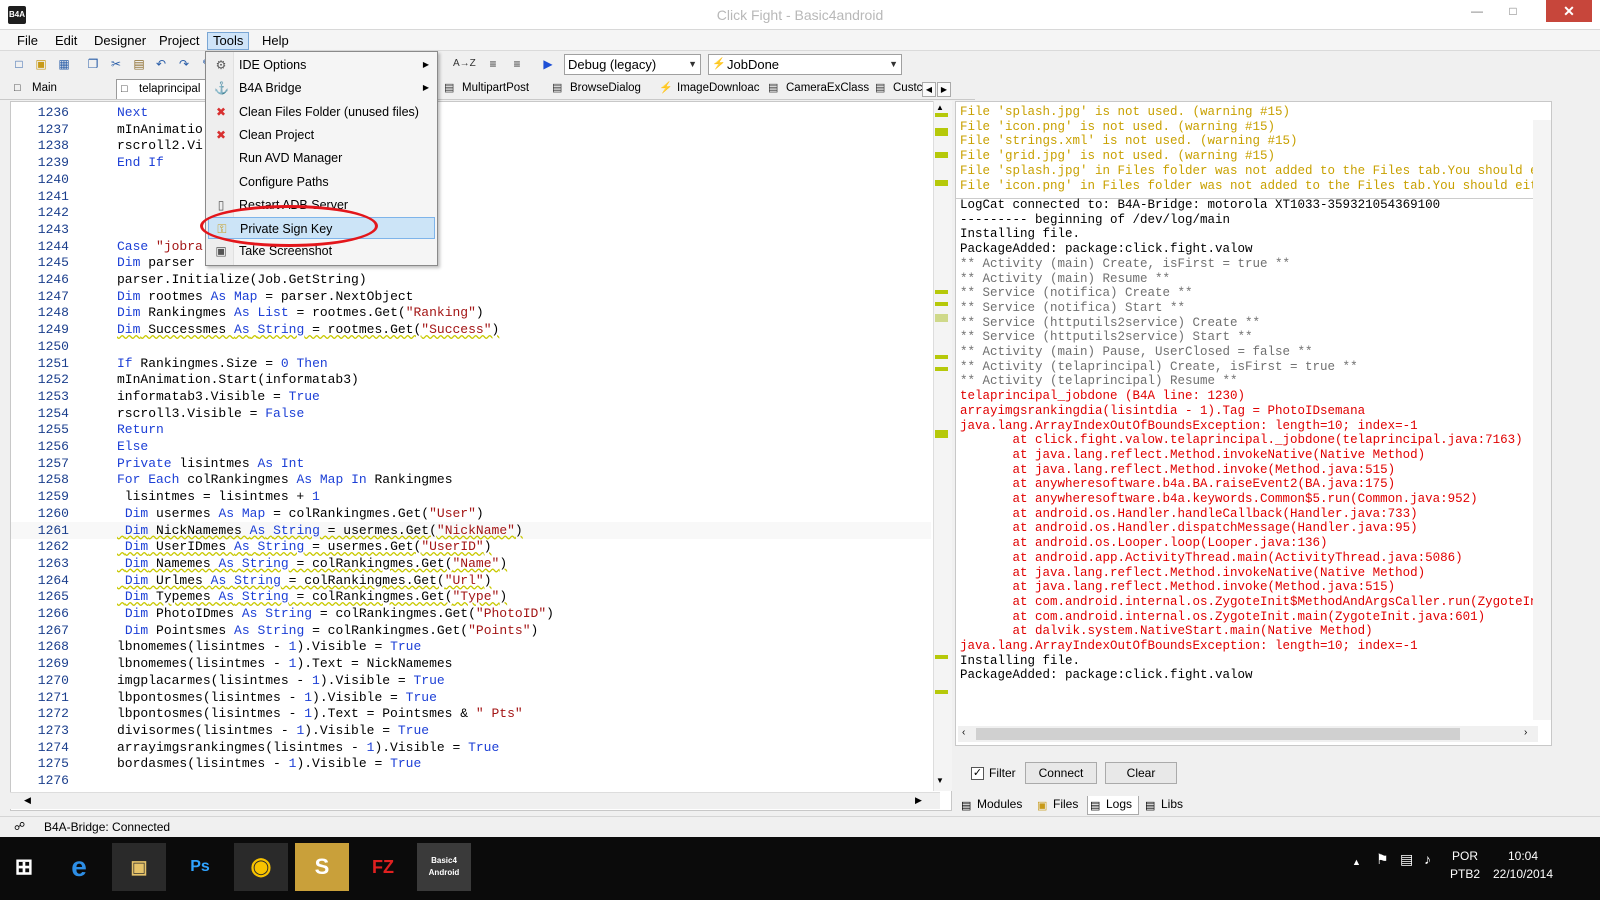  I want to click on tools-item-b4a-bridge: ⚓ B4A Bridge ▶, so click(321, 88).